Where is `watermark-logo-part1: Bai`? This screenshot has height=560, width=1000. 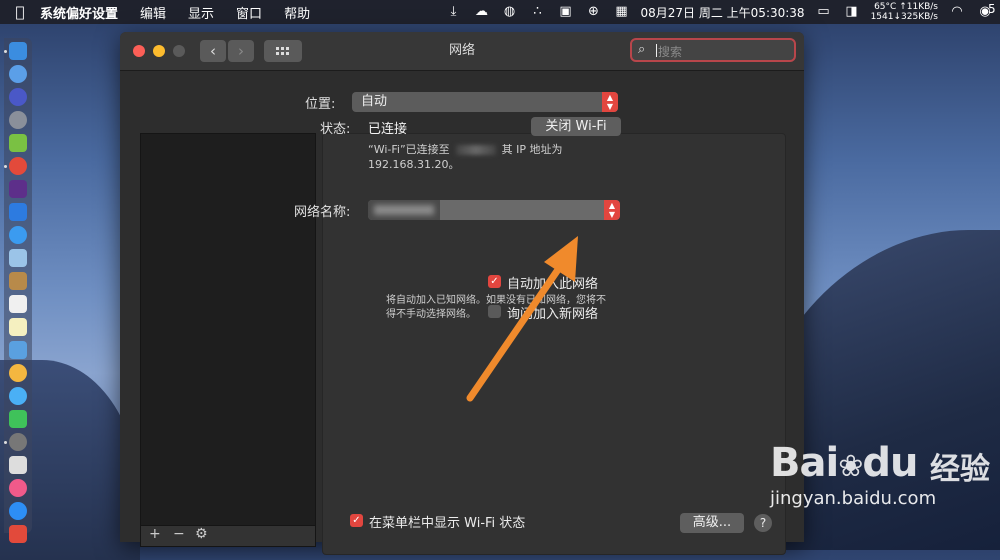 watermark-logo-part1: Bai is located at coordinates (804, 463).